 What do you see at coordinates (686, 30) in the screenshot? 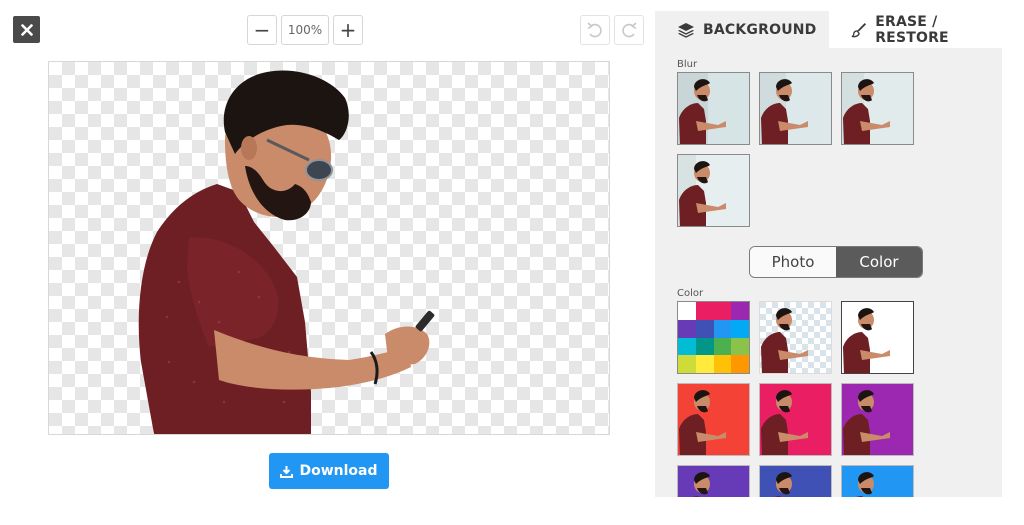
I see `layers-icon` at bounding box center [686, 30].